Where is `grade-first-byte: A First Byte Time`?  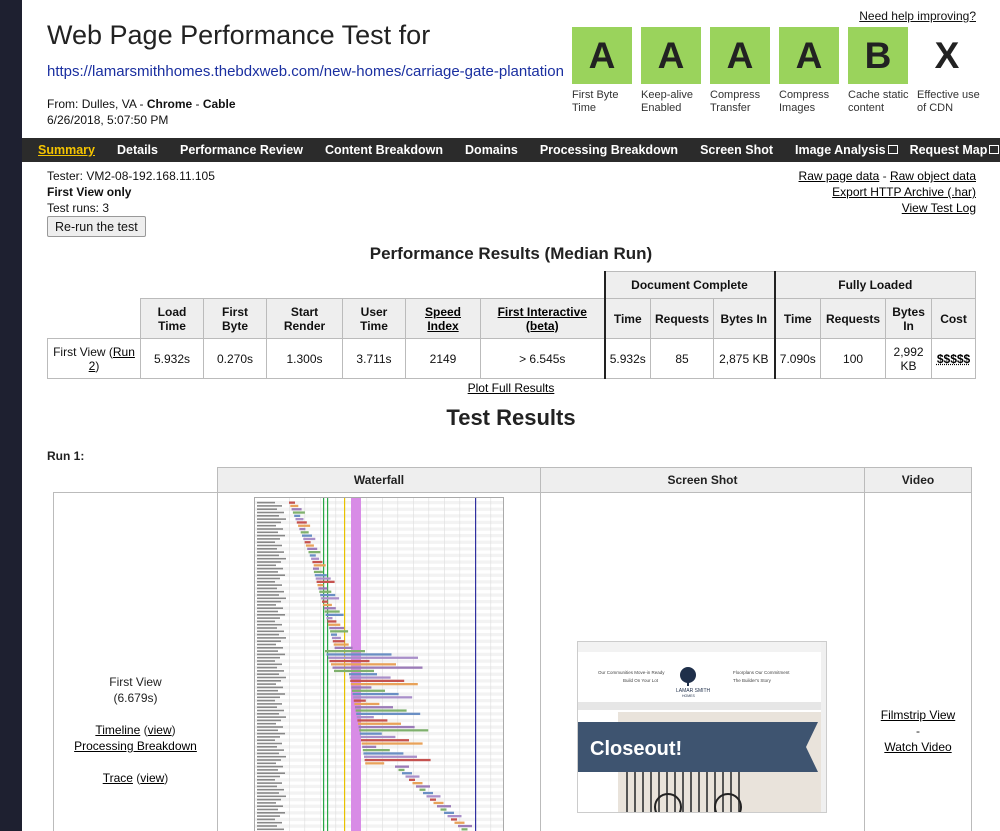 grade-first-byte: A First Byte Time is located at coordinates (606, 71).